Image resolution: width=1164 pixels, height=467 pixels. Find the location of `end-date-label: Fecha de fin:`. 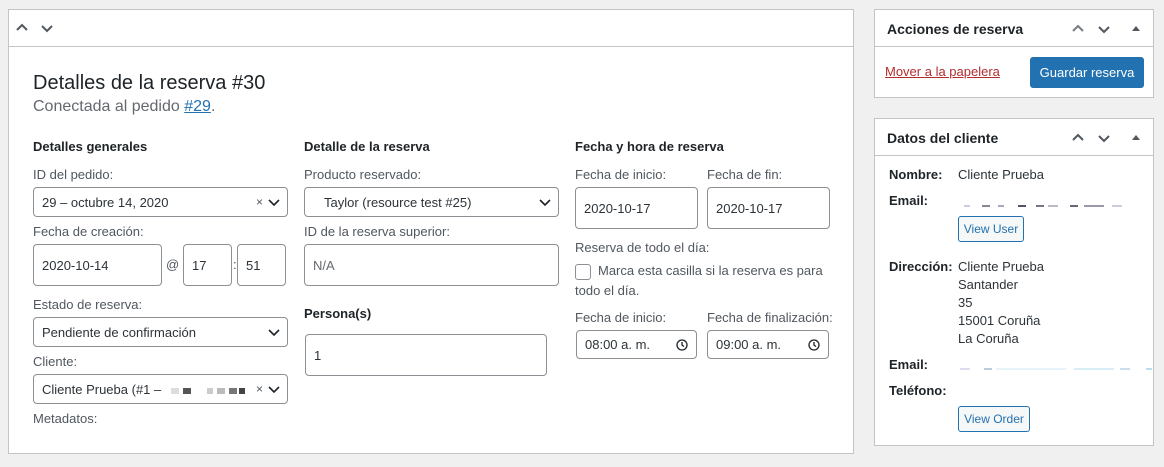

end-date-label: Fecha de fin: is located at coordinates (745, 174).